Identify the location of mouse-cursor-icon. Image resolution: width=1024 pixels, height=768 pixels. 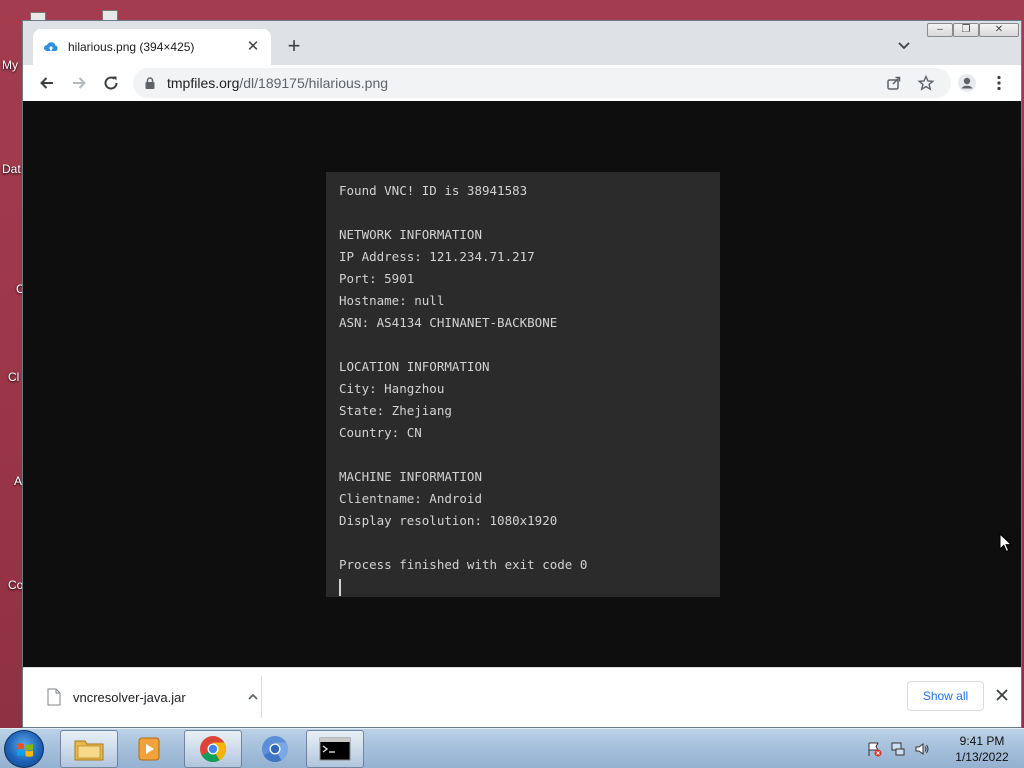
(1006, 543).